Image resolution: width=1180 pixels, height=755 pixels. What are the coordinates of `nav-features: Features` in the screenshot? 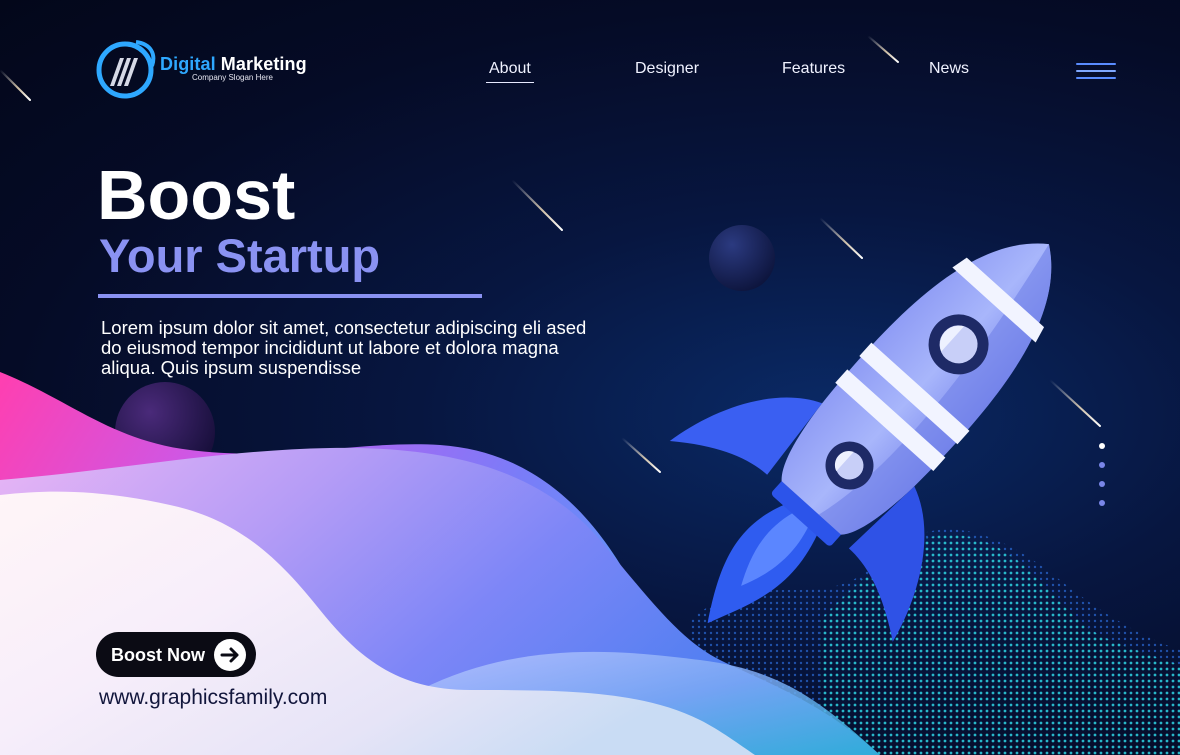 It's located at (813, 69).